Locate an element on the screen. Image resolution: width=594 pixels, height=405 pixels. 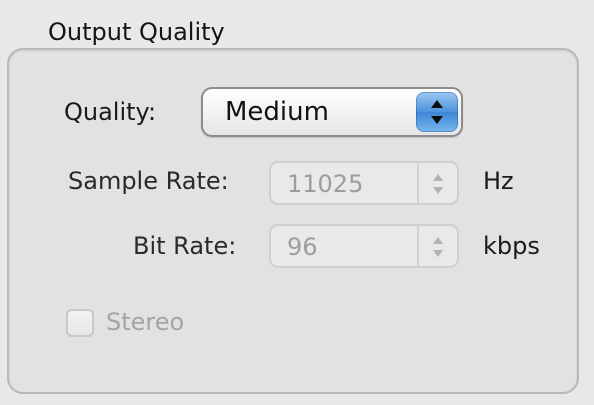
quality-value: Medium is located at coordinates (277, 112).